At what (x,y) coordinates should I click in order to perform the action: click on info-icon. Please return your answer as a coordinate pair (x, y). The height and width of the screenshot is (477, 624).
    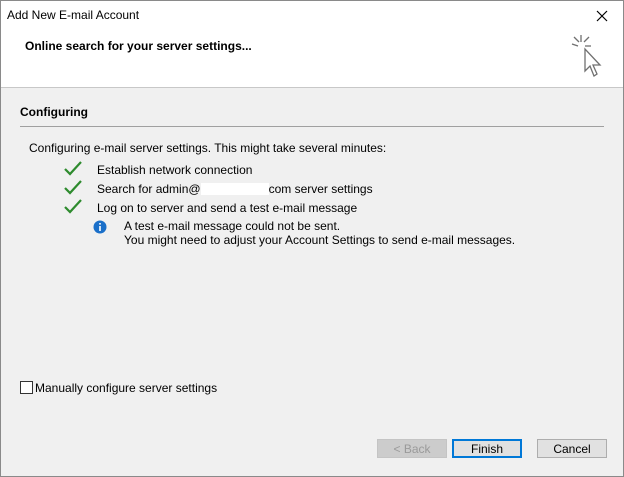
    Looking at the image, I should click on (100, 227).